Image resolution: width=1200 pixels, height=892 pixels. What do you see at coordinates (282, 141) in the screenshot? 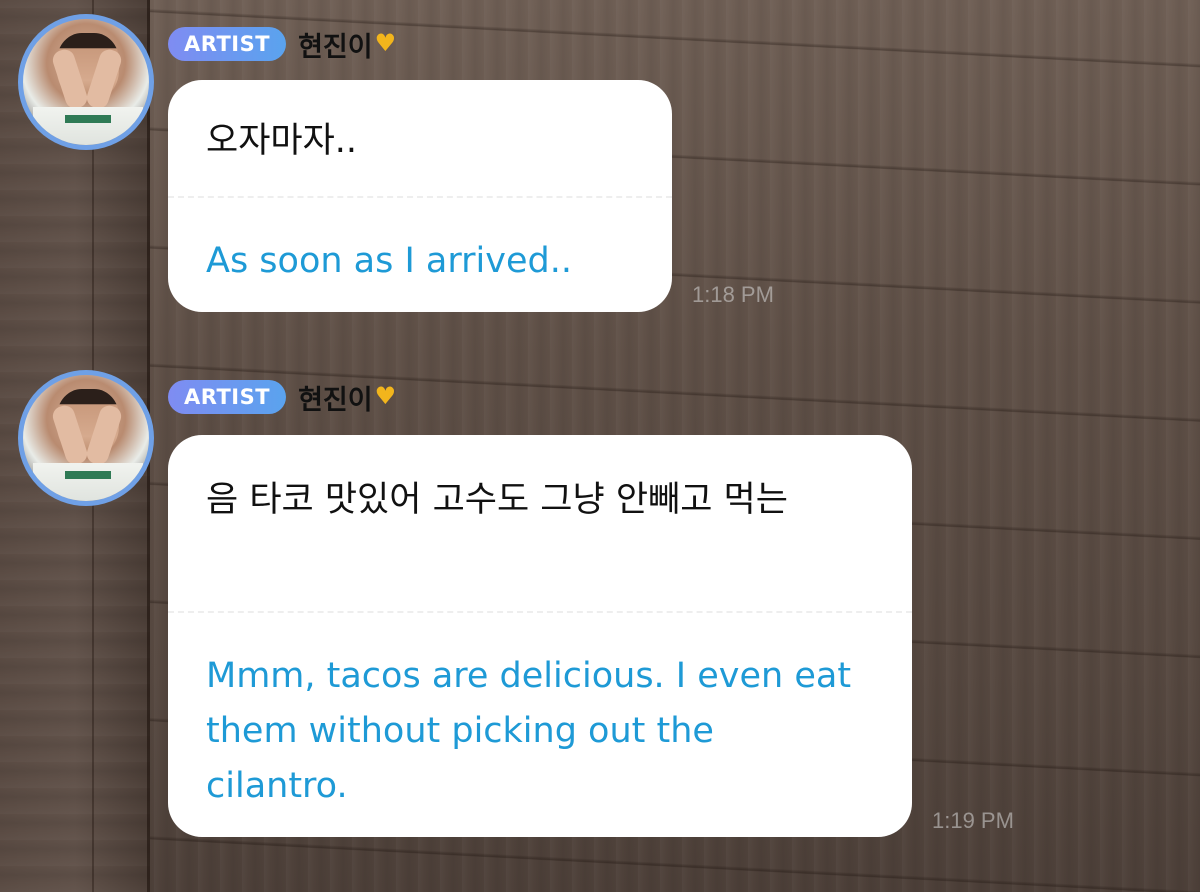
I see `message-original-text: 오자마자..` at bounding box center [282, 141].